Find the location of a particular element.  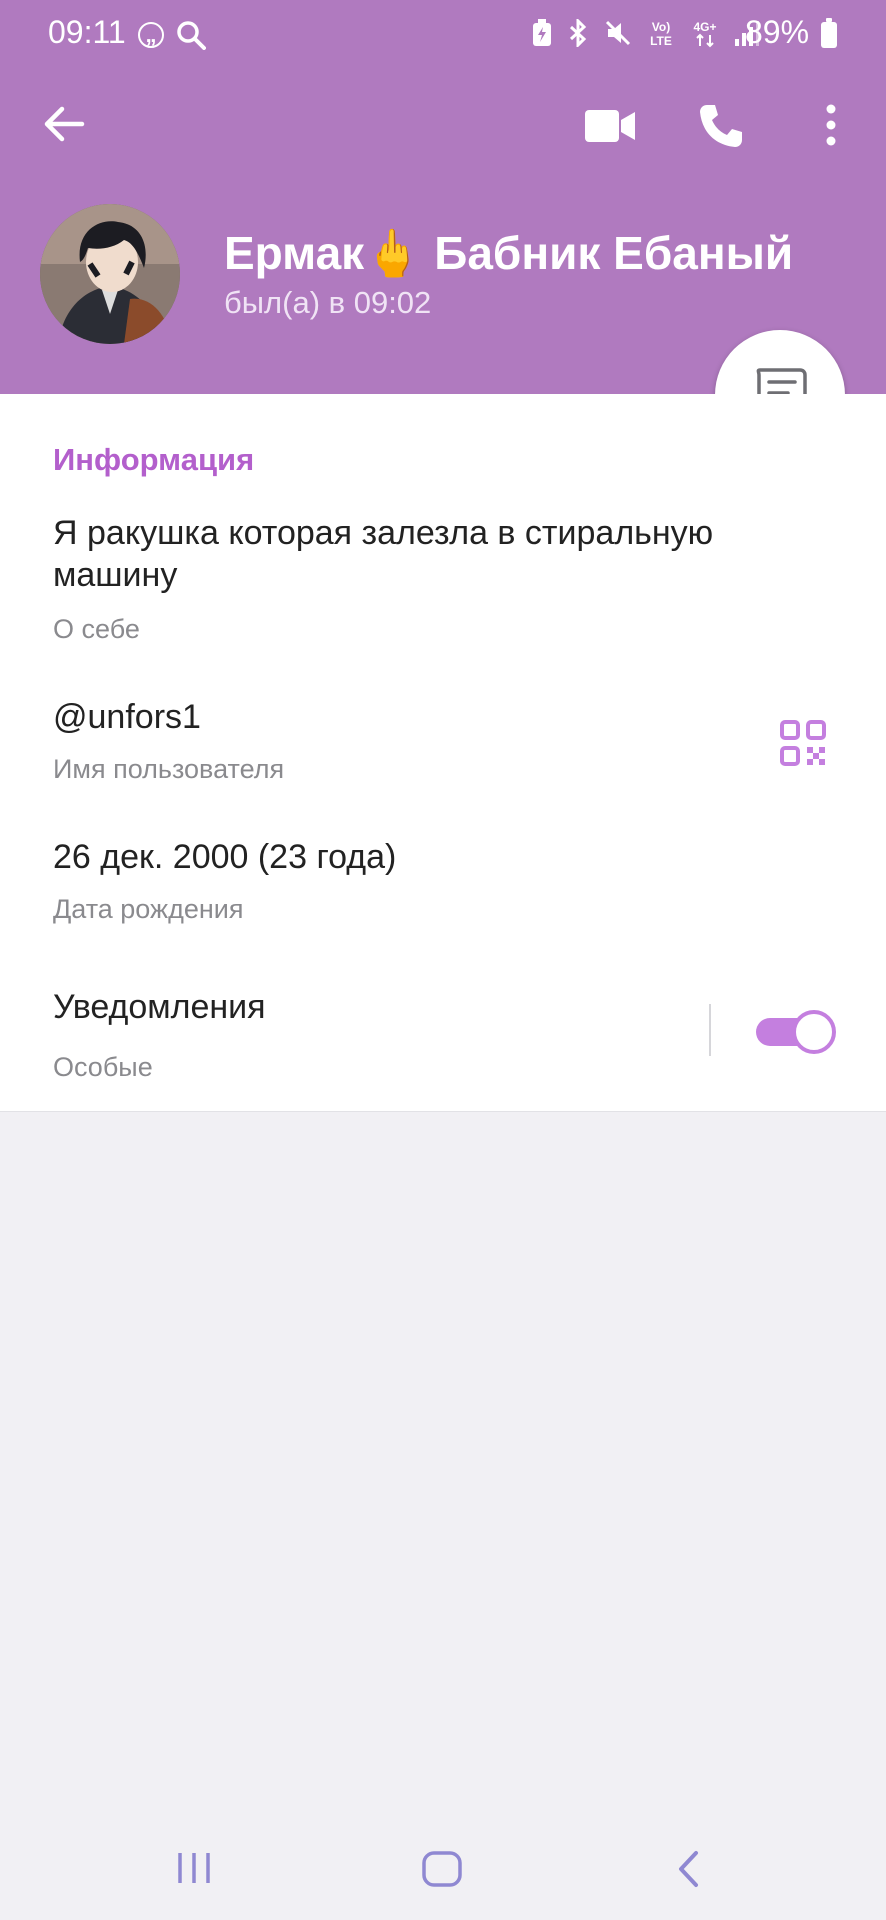

username-value: @unfors1 is located at coordinates (127, 717).